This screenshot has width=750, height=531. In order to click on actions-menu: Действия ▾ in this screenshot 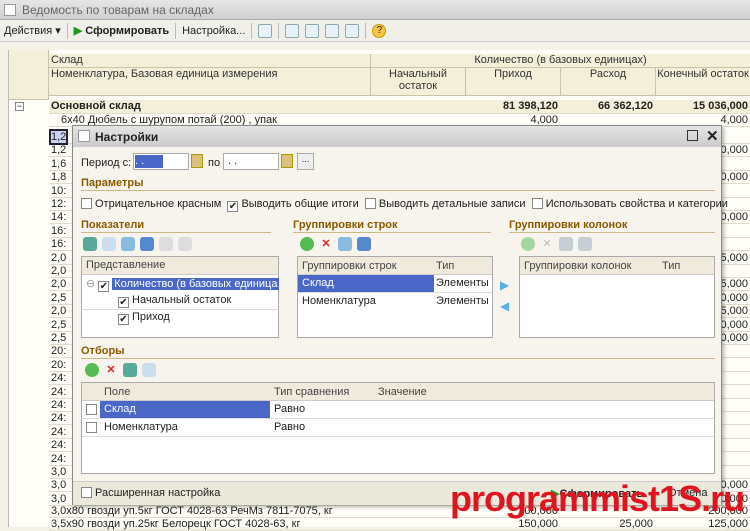, I will do `click(32, 30)`.